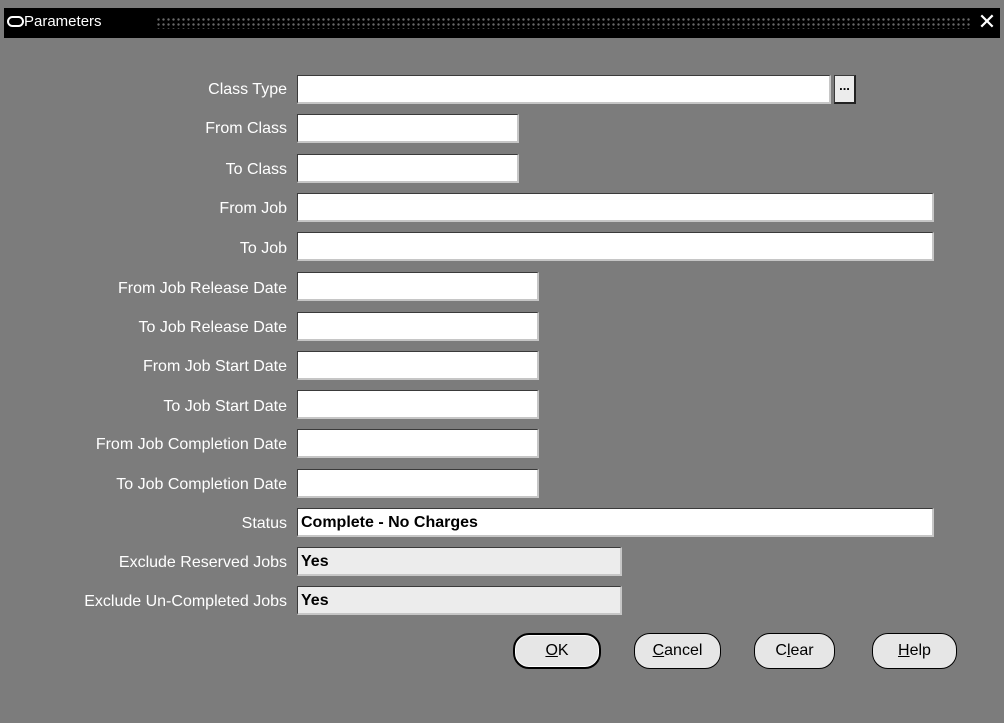 This screenshot has width=1004, height=723. What do you see at coordinates (418, 483) in the screenshot?
I see `to-job-completion-date-field` at bounding box center [418, 483].